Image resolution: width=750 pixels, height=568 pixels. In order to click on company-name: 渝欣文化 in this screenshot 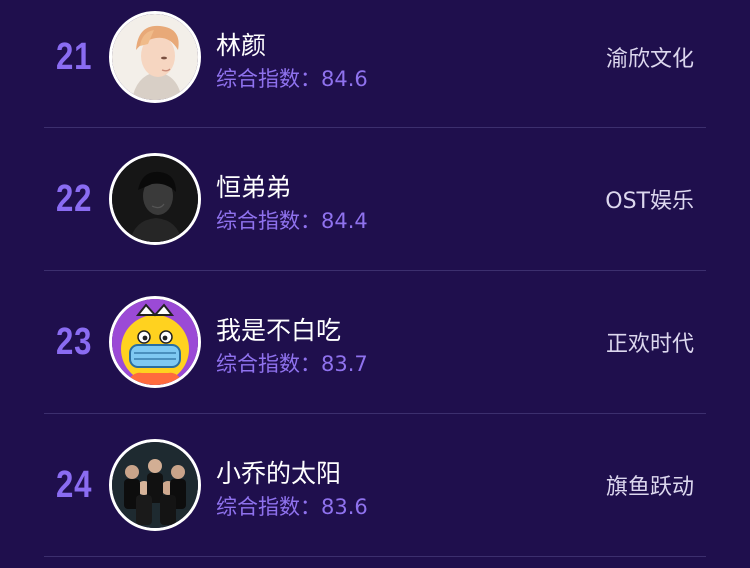, I will do `click(649, 59)`.